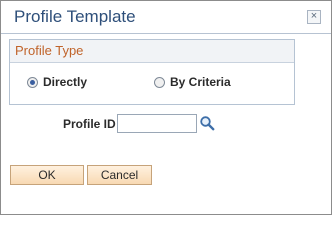 This screenshot has width=332, height=240. What do you see at coordinates (47, 175) in the screenshot?
I see `ok-button: OK` at bounding box center [47, 175].